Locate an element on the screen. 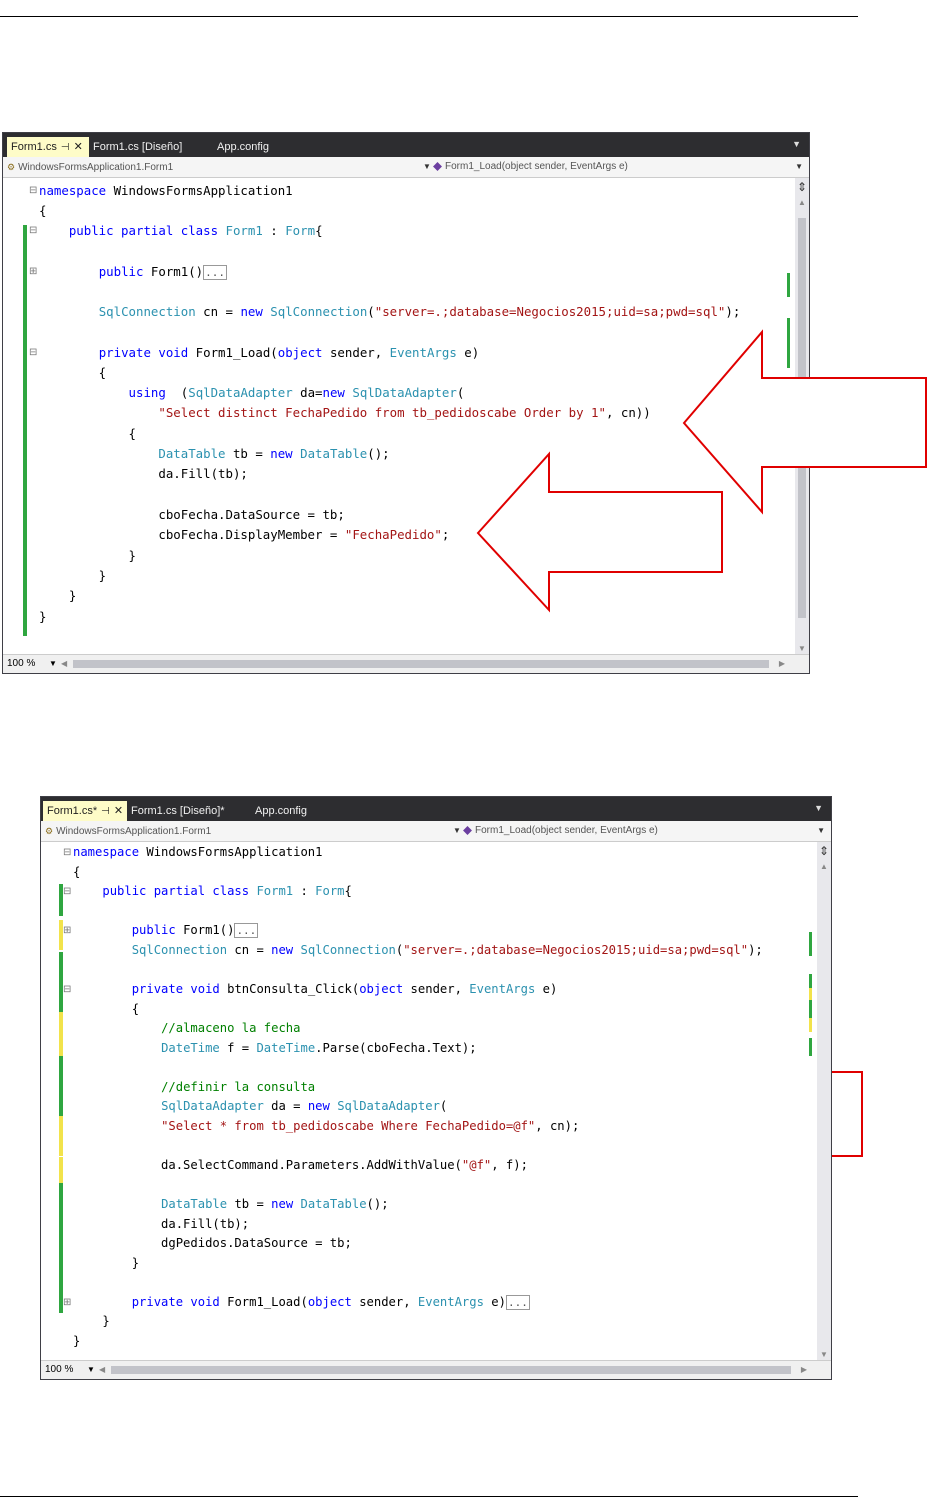  tab-form1-designer: Form1.cs [Diseño]* is located at coordinates (185, 811).